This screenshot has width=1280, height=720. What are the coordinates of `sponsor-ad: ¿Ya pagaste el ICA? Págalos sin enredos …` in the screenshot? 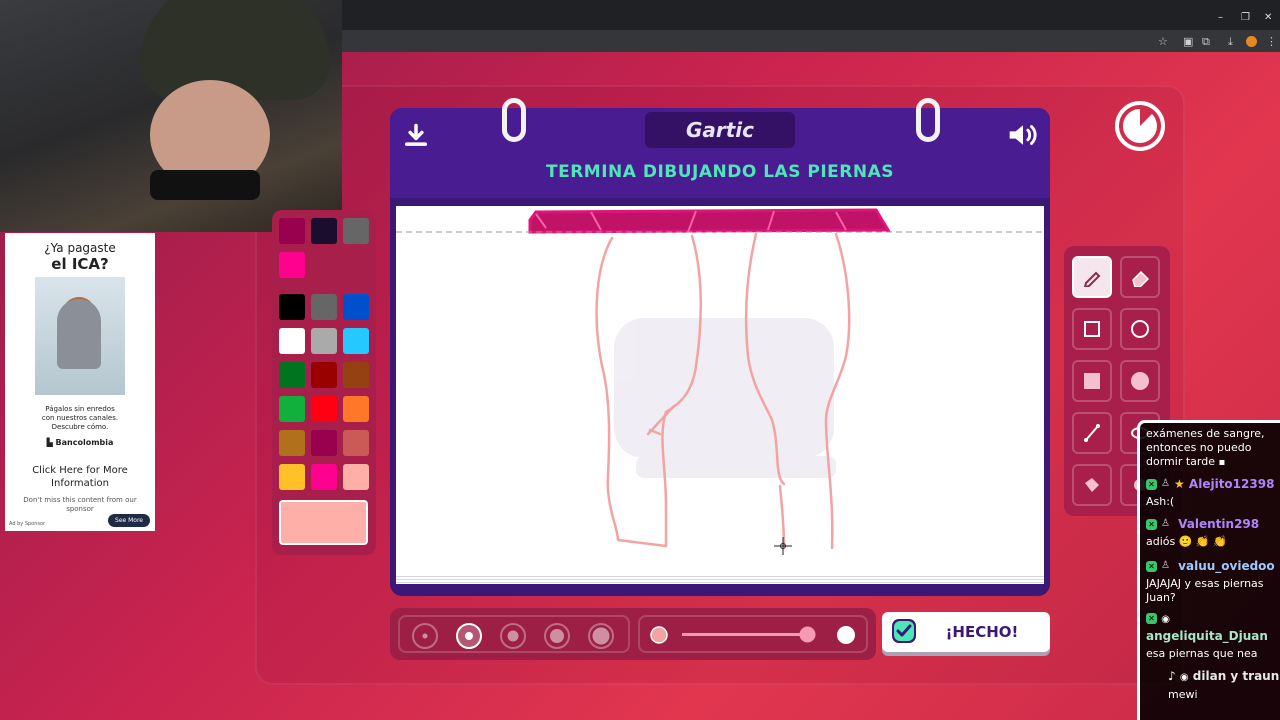 It's located at (80, 382).